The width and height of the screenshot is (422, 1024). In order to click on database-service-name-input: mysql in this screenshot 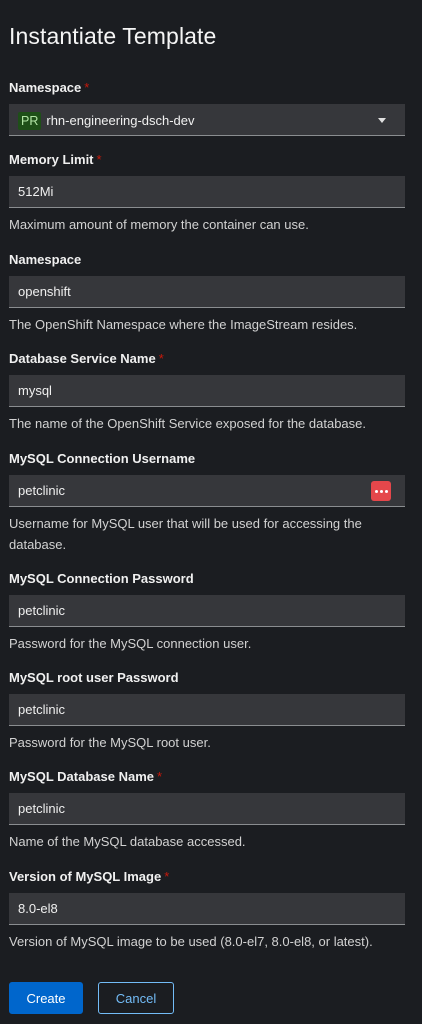, I will do `click(207, 391)`.